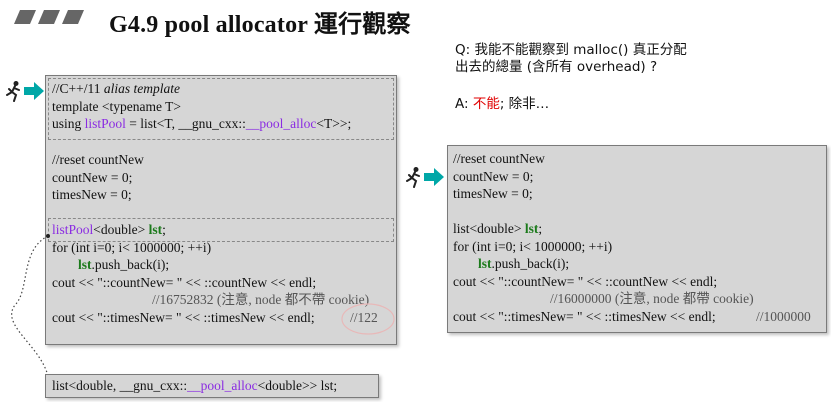  Describe the element at coordinates (556, 67) in the screenshot. I see `question-line-2: 出去的總量 (含所有 overhead) ?` at that location.